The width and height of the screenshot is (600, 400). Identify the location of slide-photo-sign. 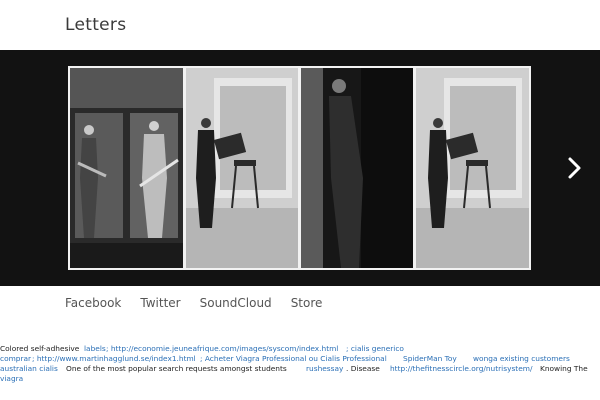
(242, 168).